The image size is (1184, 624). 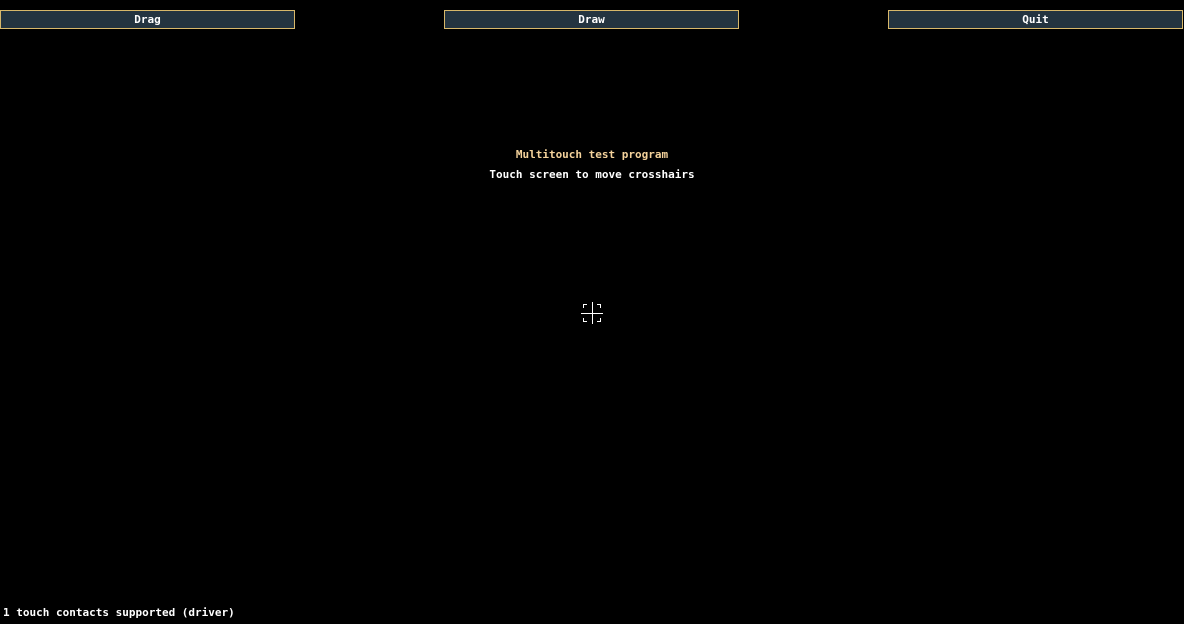 I want to click on quit-button: Quit, so click(x=1035, y=19).